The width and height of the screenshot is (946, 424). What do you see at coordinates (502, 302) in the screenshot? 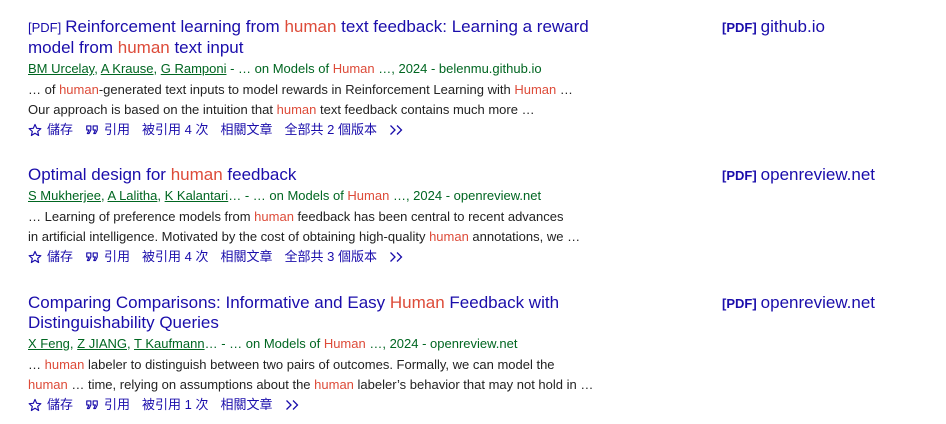
I see `text-run: Feedback with` at bounding box center [502, 302].